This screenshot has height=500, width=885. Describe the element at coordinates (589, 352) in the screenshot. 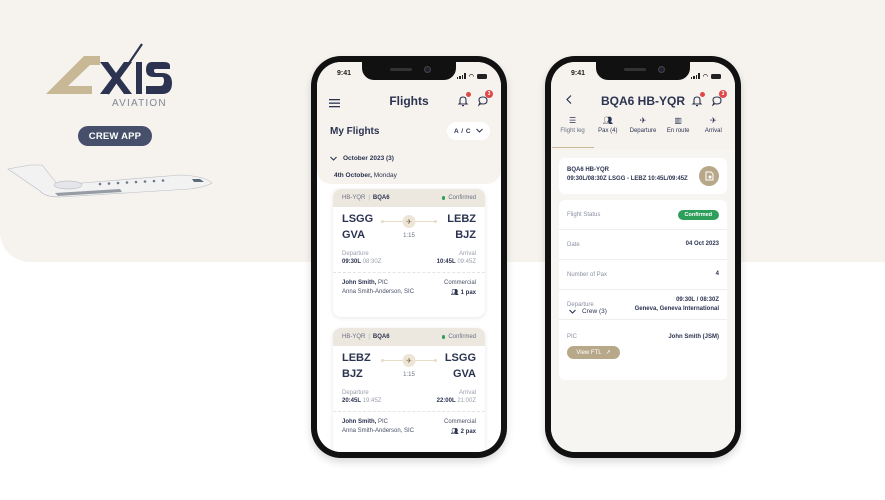

I see `view-ftl-label: View FTL` at that location.